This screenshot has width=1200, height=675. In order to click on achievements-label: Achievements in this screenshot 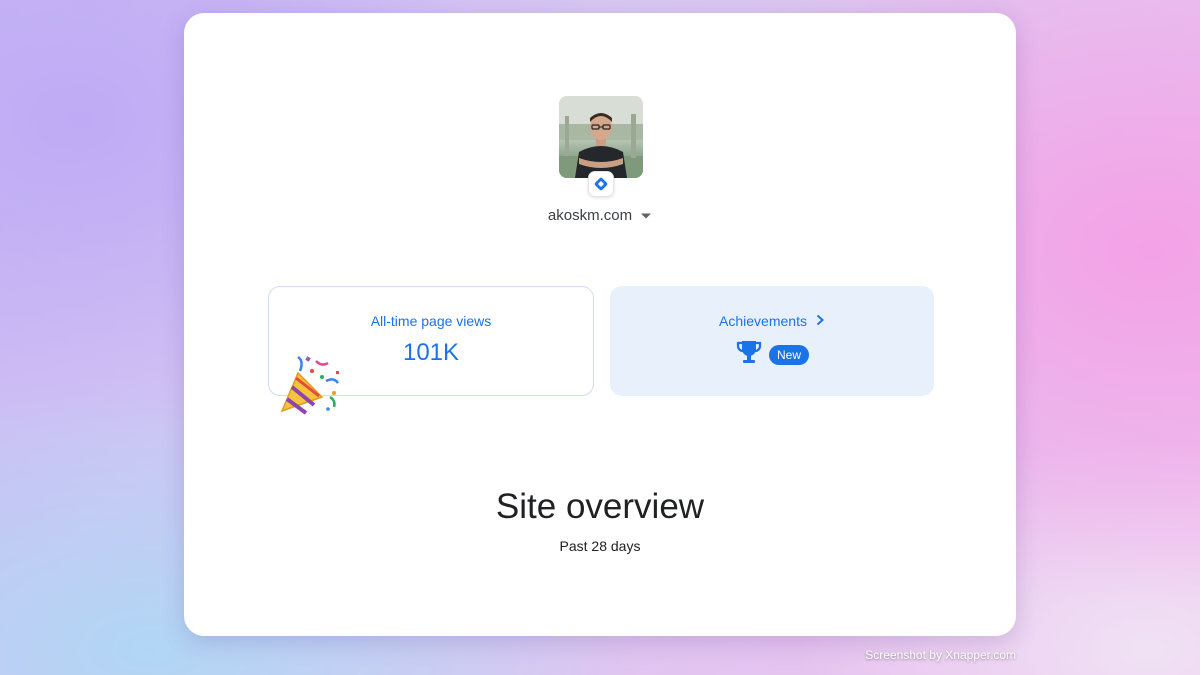, I will do `click(763, 321)`.